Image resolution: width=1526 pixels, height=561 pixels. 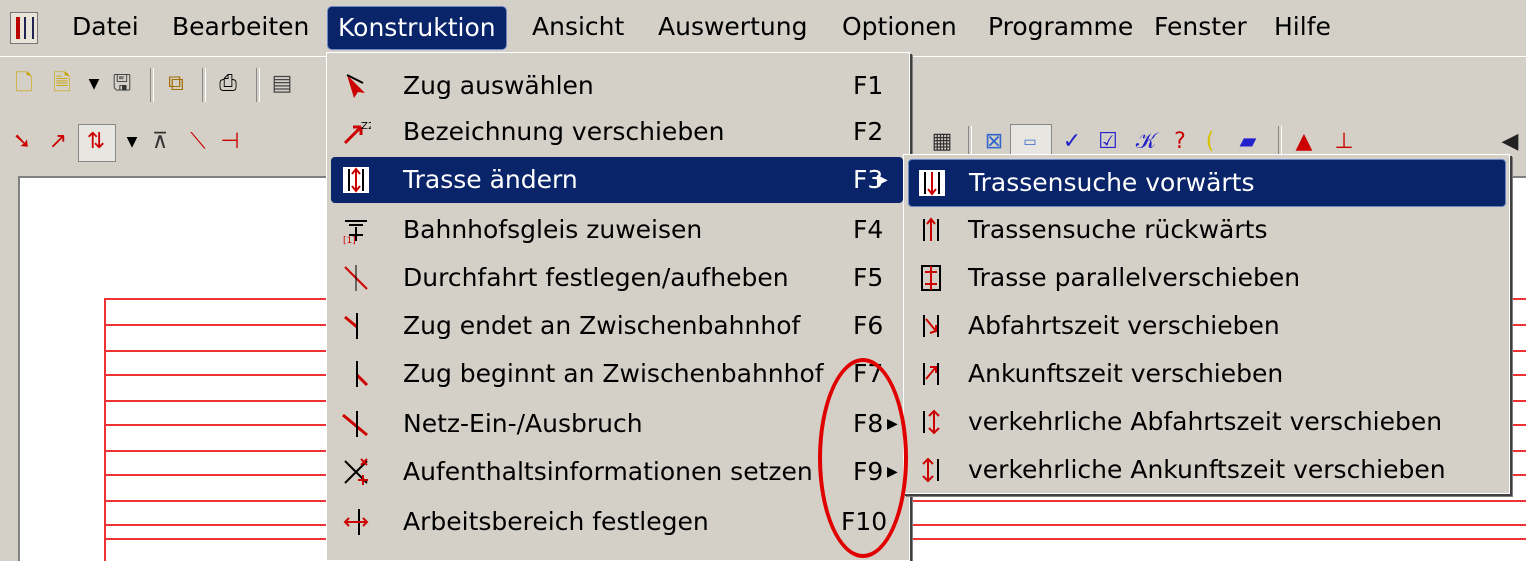 What do you see at coordinates (930, 470) in the screenshot?
I see `traffic-arrival-icon` at bounding box center [930, 470].